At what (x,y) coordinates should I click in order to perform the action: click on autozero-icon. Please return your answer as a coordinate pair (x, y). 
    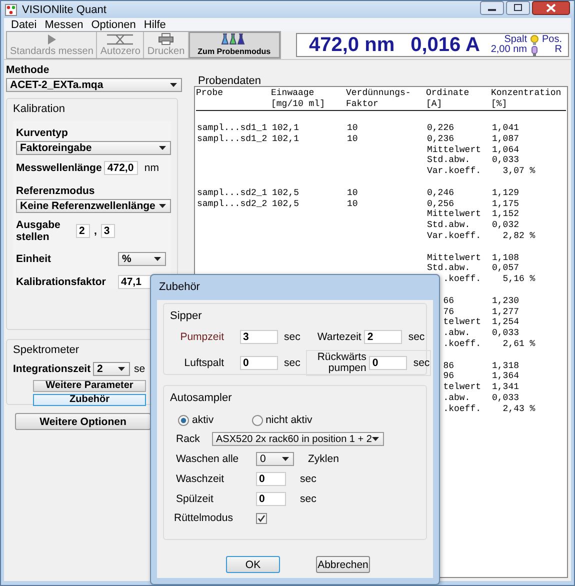
    Looking at the image, I should click on (120, 39).